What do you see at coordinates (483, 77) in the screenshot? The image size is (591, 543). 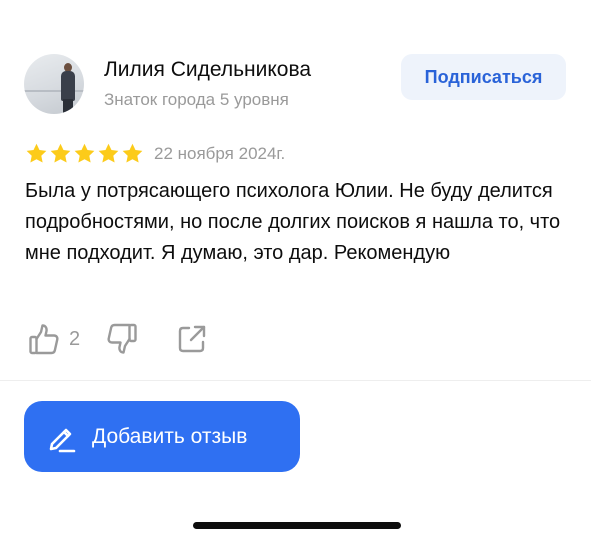 I see `subscribe-button: Подписаться` at bounding box center [483, 77].